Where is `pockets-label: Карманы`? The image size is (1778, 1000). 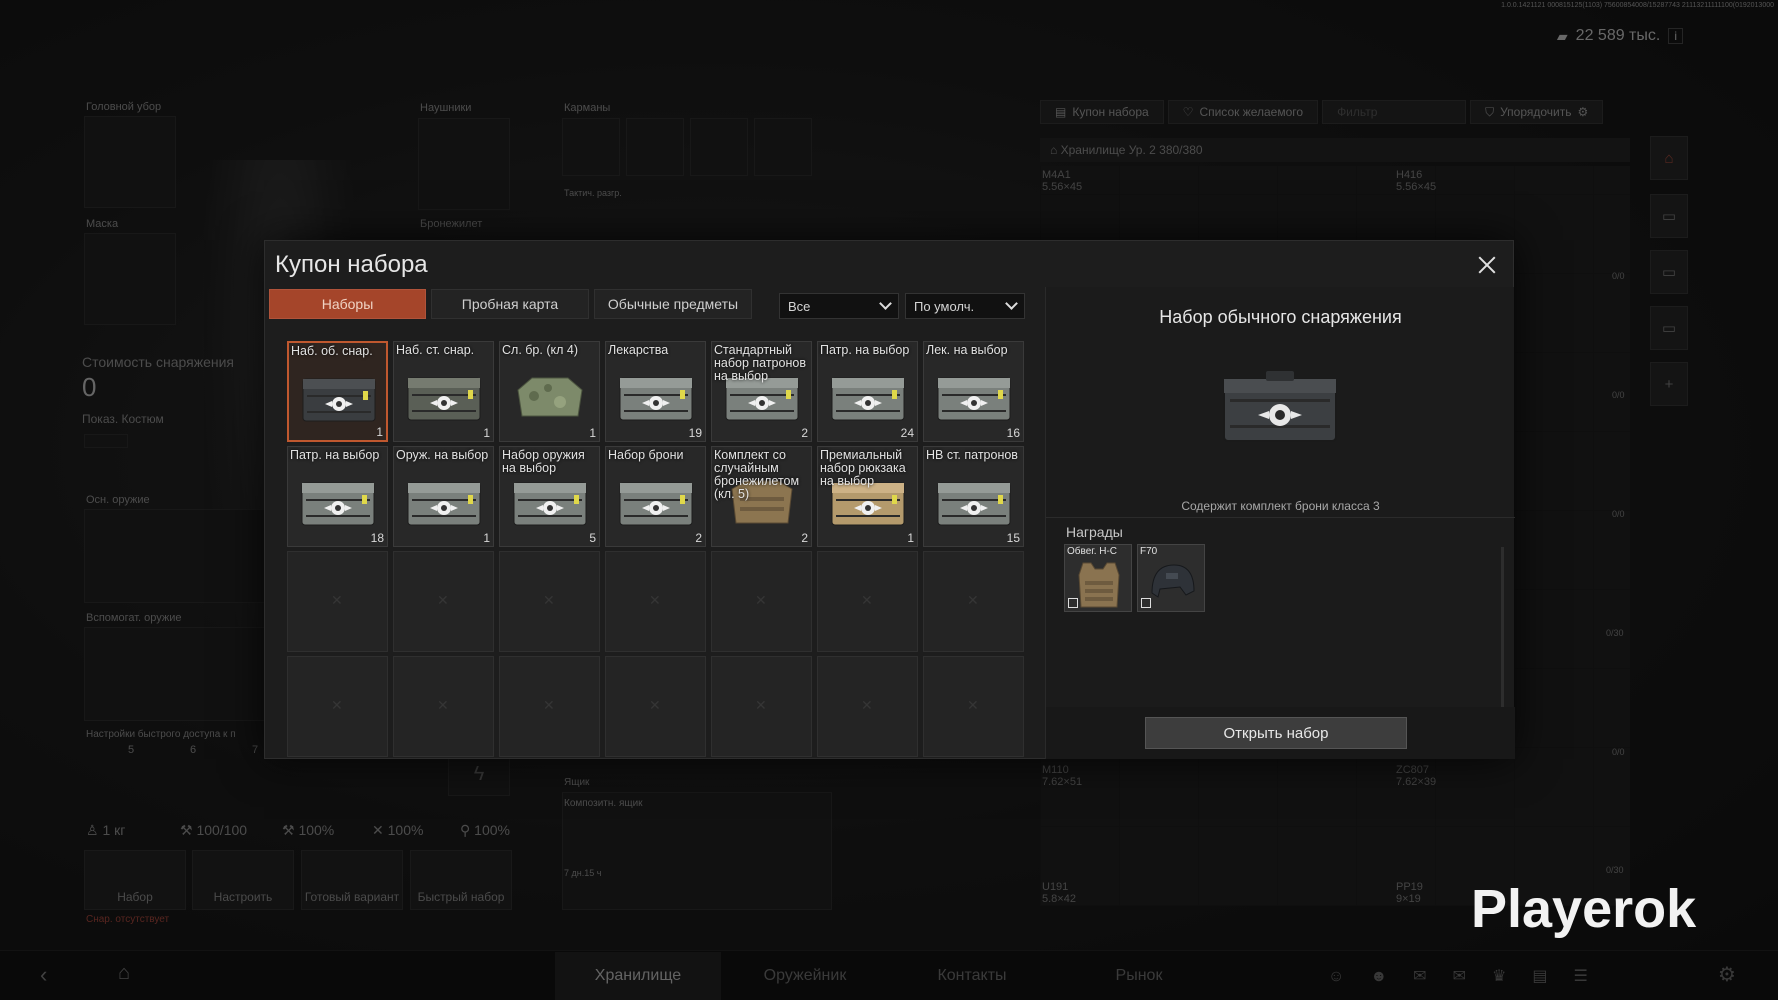
pockets-label: Карманы is located at coordinates (587, 108).